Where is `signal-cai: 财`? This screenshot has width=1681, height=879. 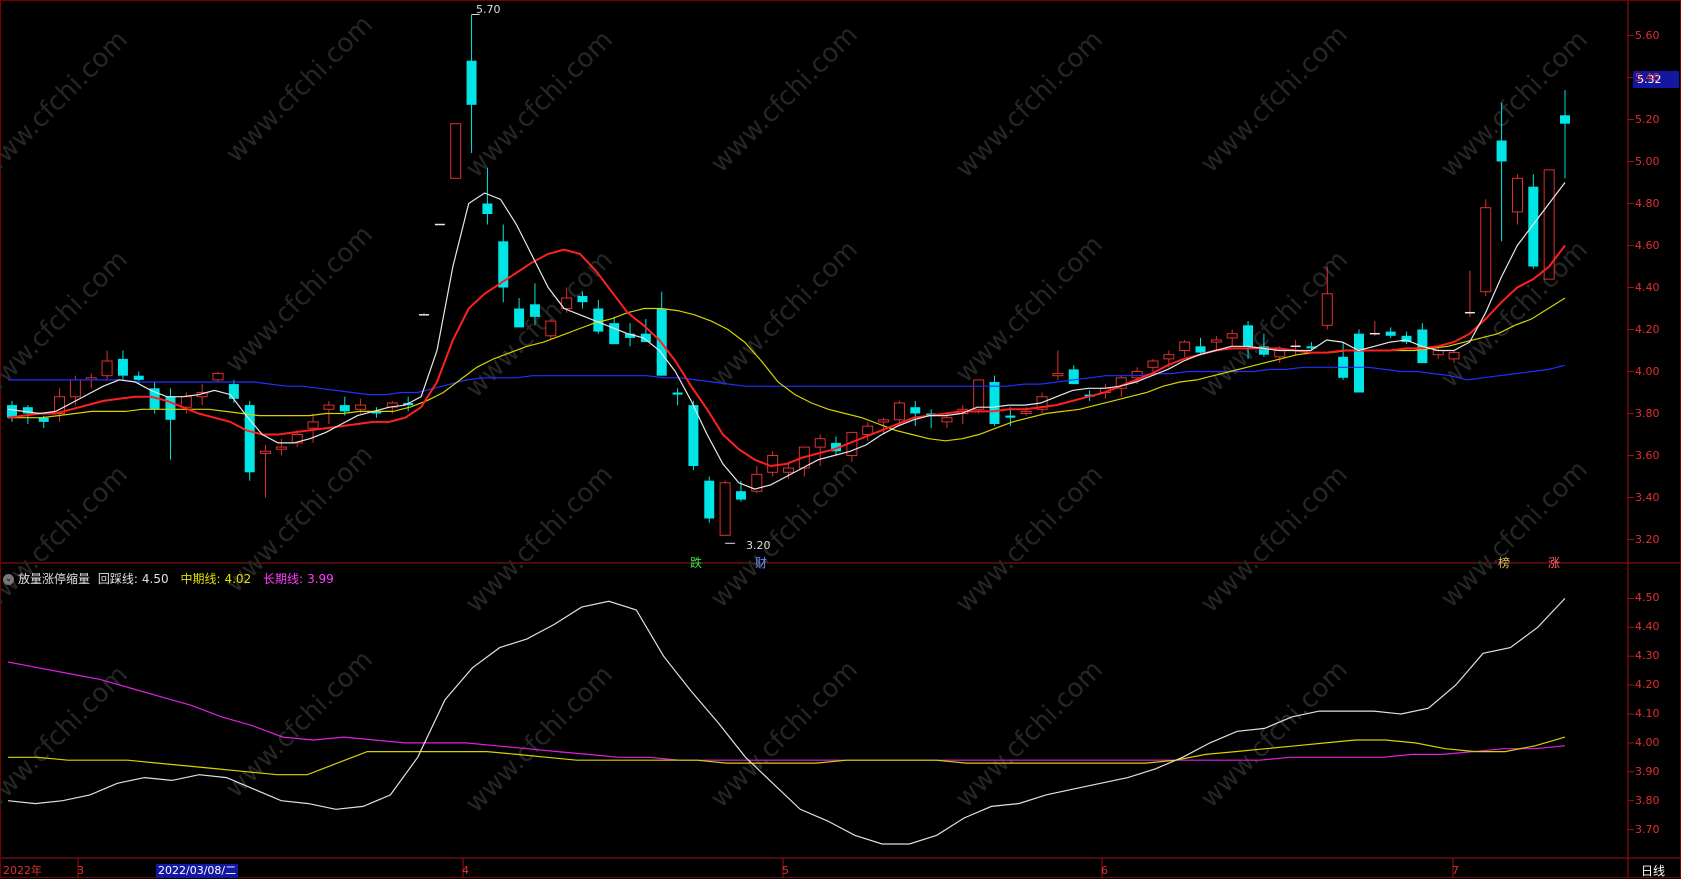
signal-cai: 财 is located at coordinates (761, 563).